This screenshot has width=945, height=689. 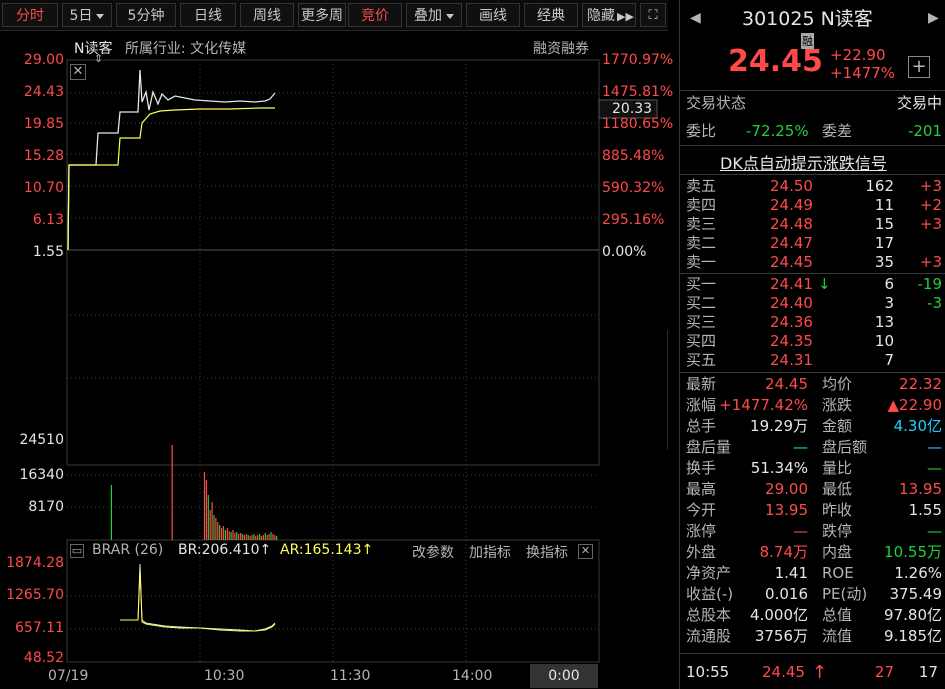 I want to click on stat-value: 19.29万, so click(x=779, y=426).